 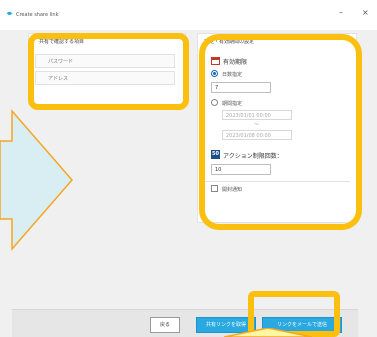 What do you see at coordinates (165, 325) in the screenshot?
I see `back-button: 戻る` at bounding box center [165, 325].